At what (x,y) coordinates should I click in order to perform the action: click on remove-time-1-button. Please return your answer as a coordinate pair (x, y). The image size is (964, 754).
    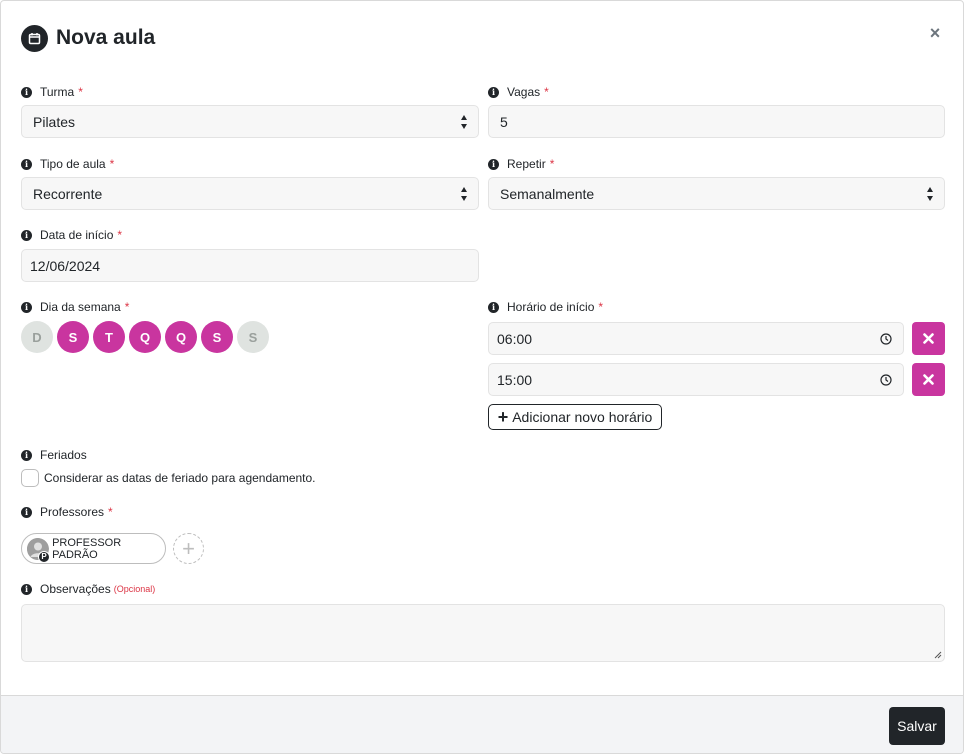
    Looking at the image, I should click on (928, 338).